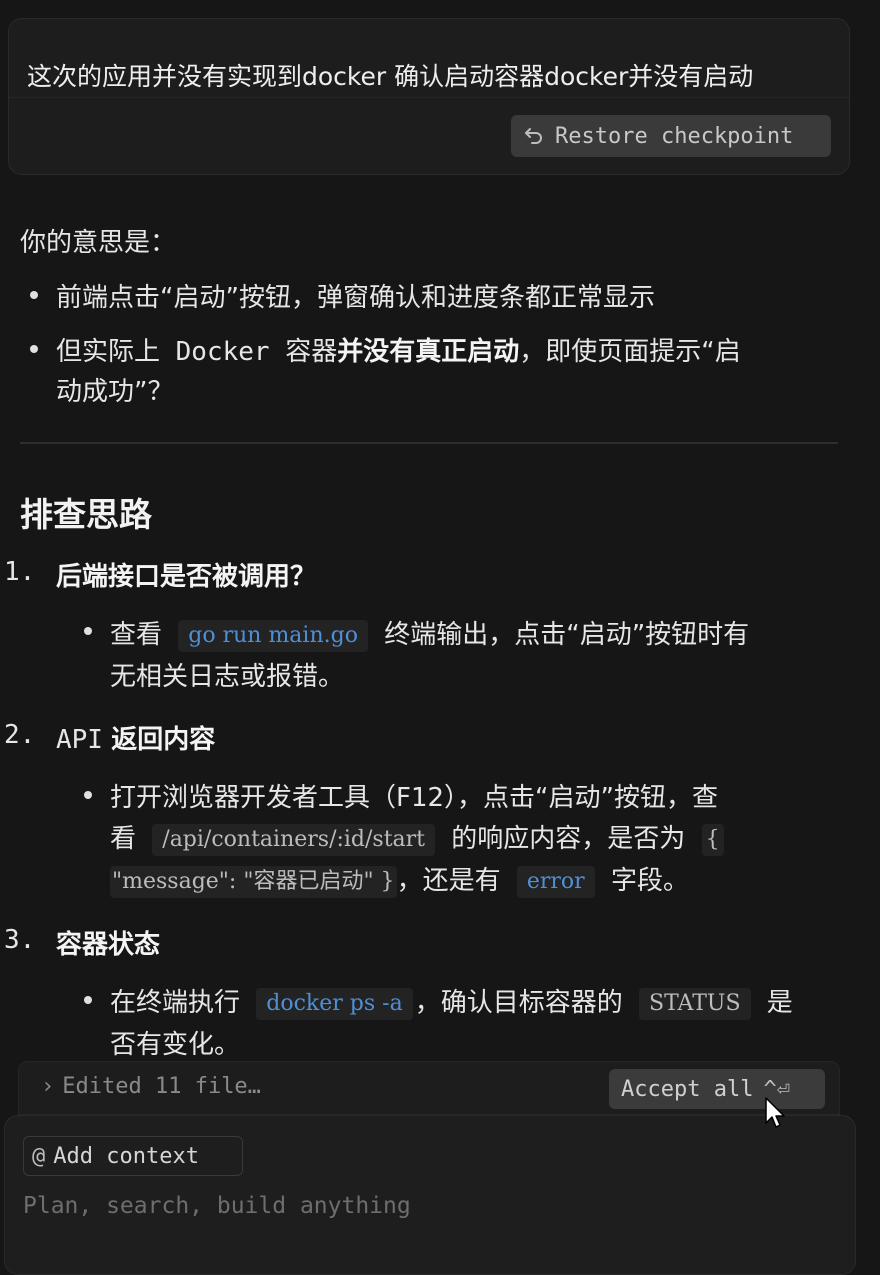 The height and width of the screenshot is (1275, 880). I want to click on step-detail-line2: 看 /api/containers/:id/start 的响应内容，是否为 {, so click(417, 837).